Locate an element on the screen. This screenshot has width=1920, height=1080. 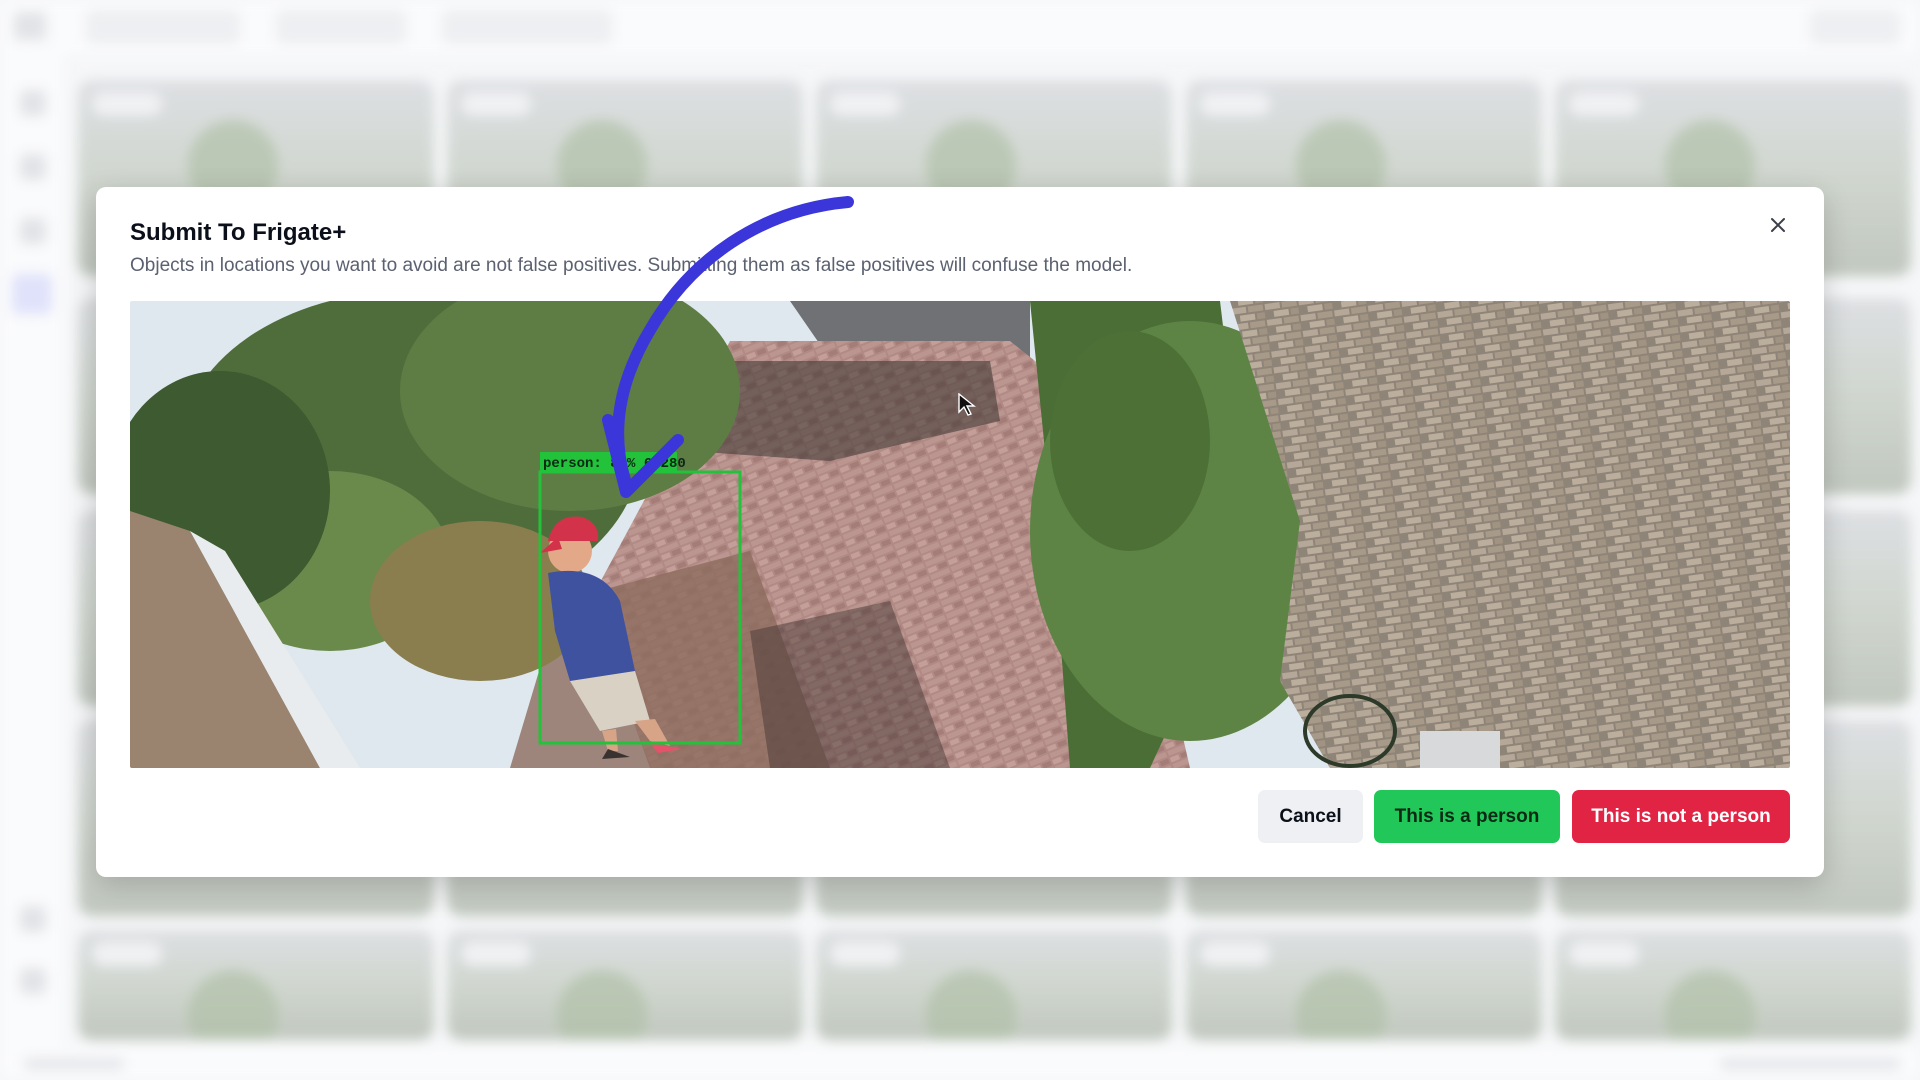
detection-label: person: 82% 67280 is located at coordinates (614, 464).